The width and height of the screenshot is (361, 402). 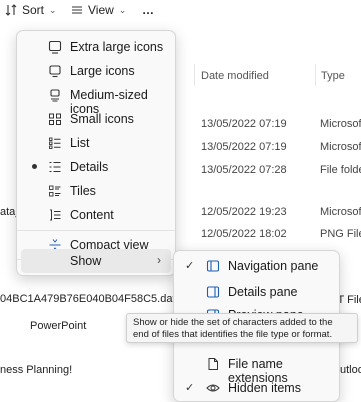 I want to click on view-button: View ⌄, so click(x=98, y=10).